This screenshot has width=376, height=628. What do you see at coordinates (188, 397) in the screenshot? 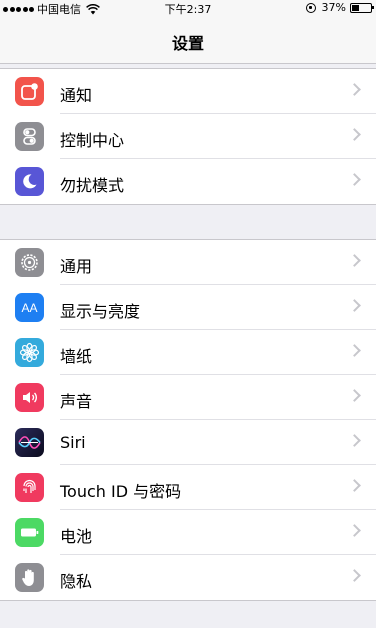
I see `settings-row-sounds: 声音` at bounding box center [188, 397].